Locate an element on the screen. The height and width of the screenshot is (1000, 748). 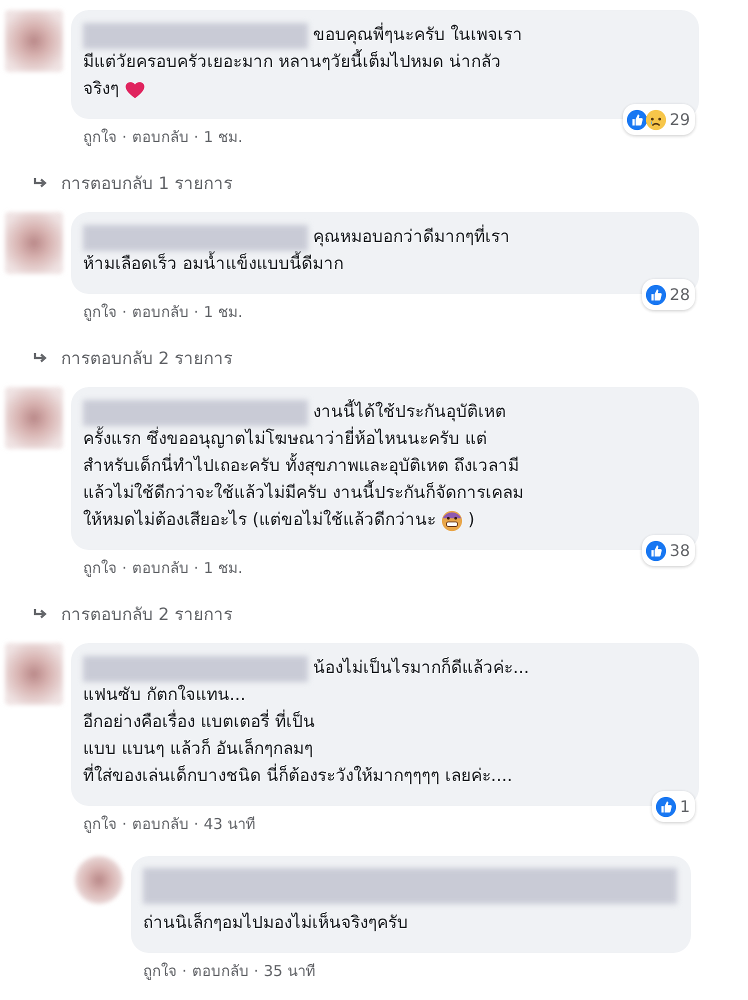
comment-text: คุณหมอบอกว่าดีมากๆที่เรา is located at coordinates (411, 237).